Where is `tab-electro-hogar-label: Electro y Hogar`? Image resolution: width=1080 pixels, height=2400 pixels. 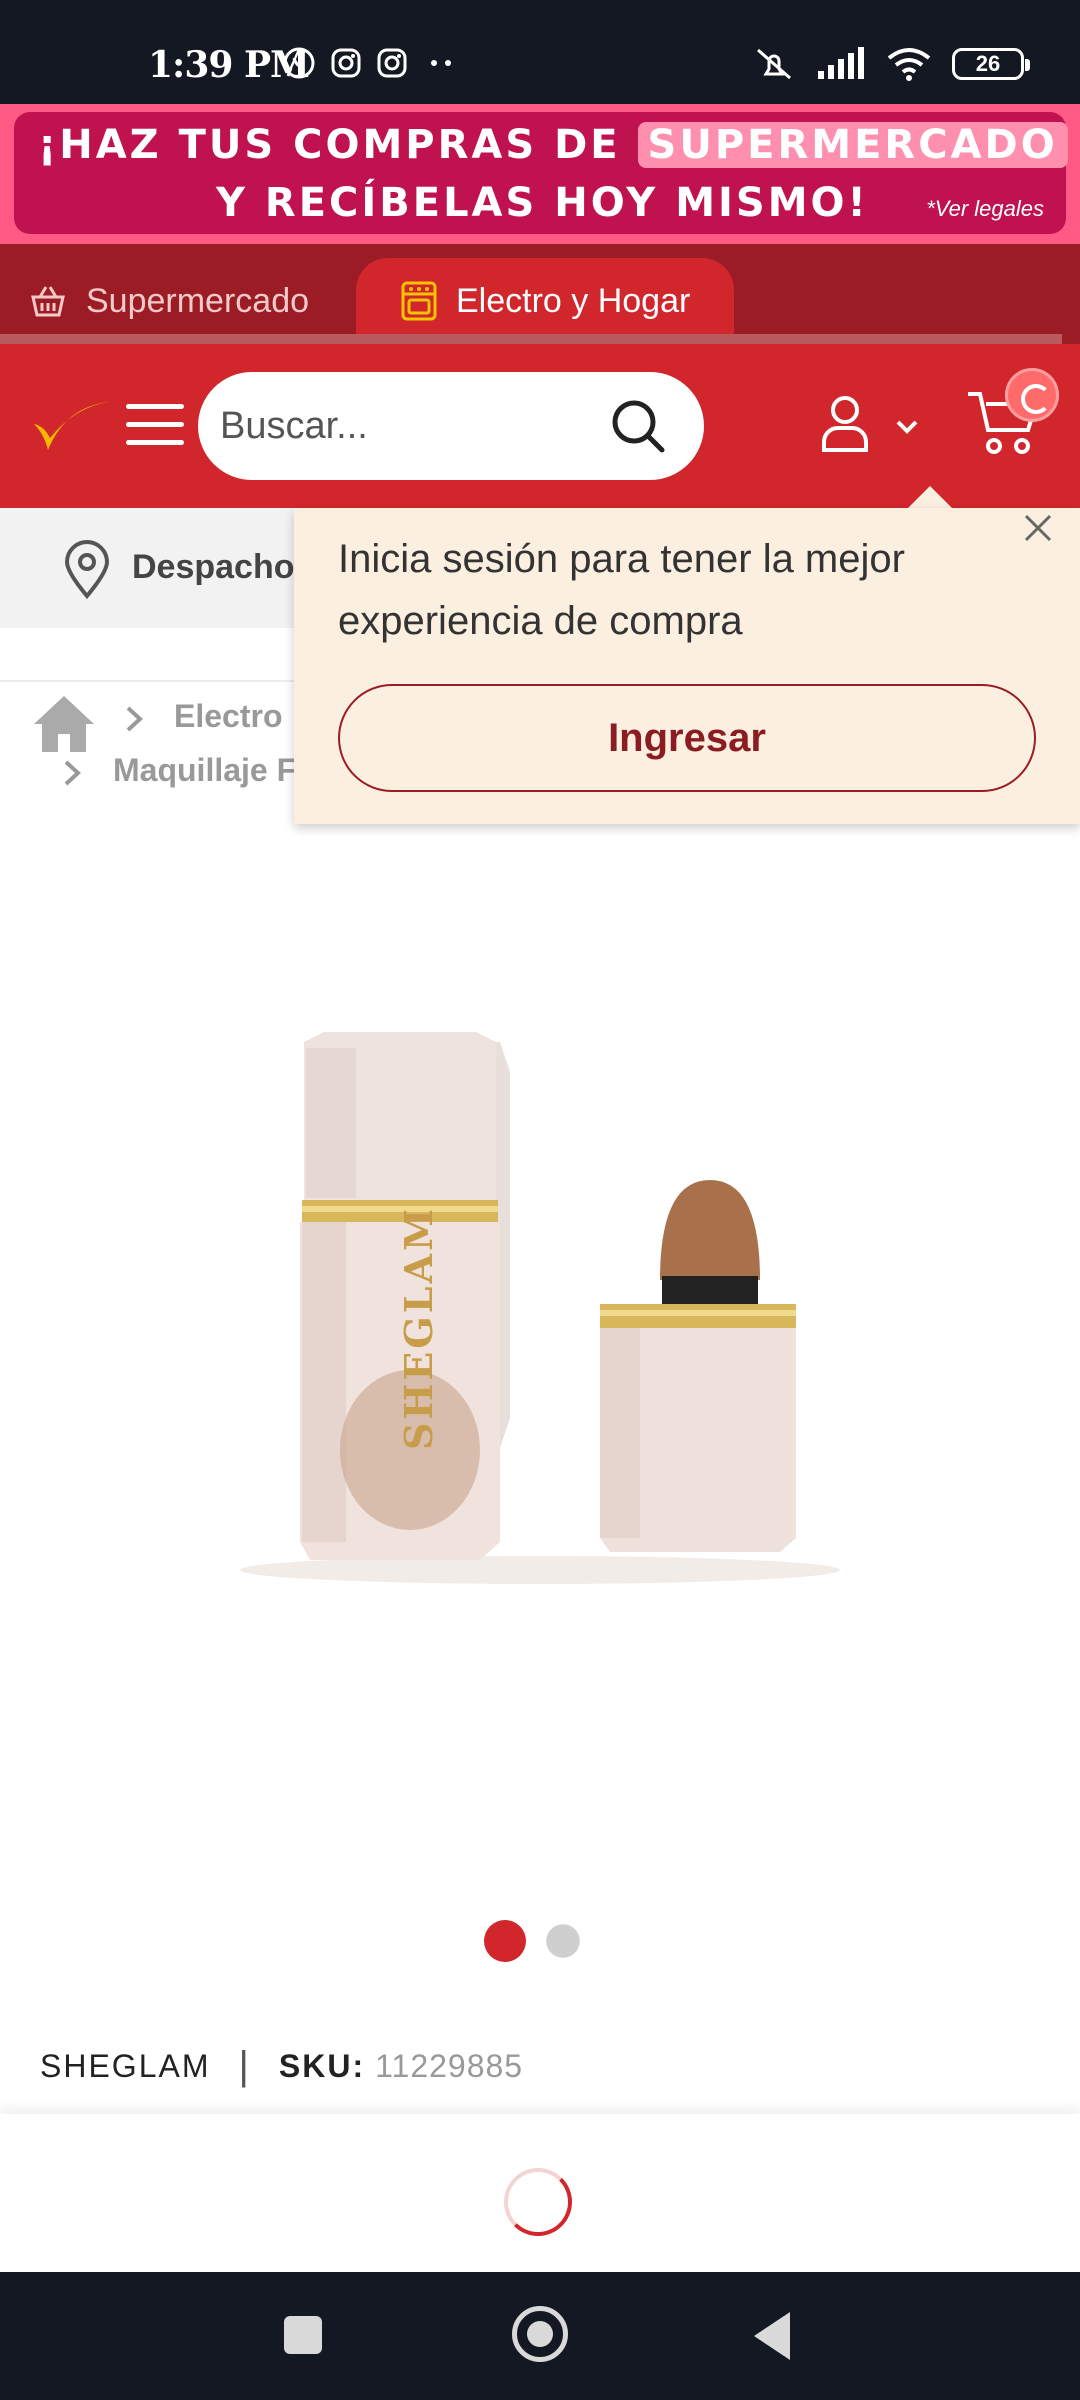
tab-electro-hogar-label: Electro y Hogar is located at coordinates (573, 300).